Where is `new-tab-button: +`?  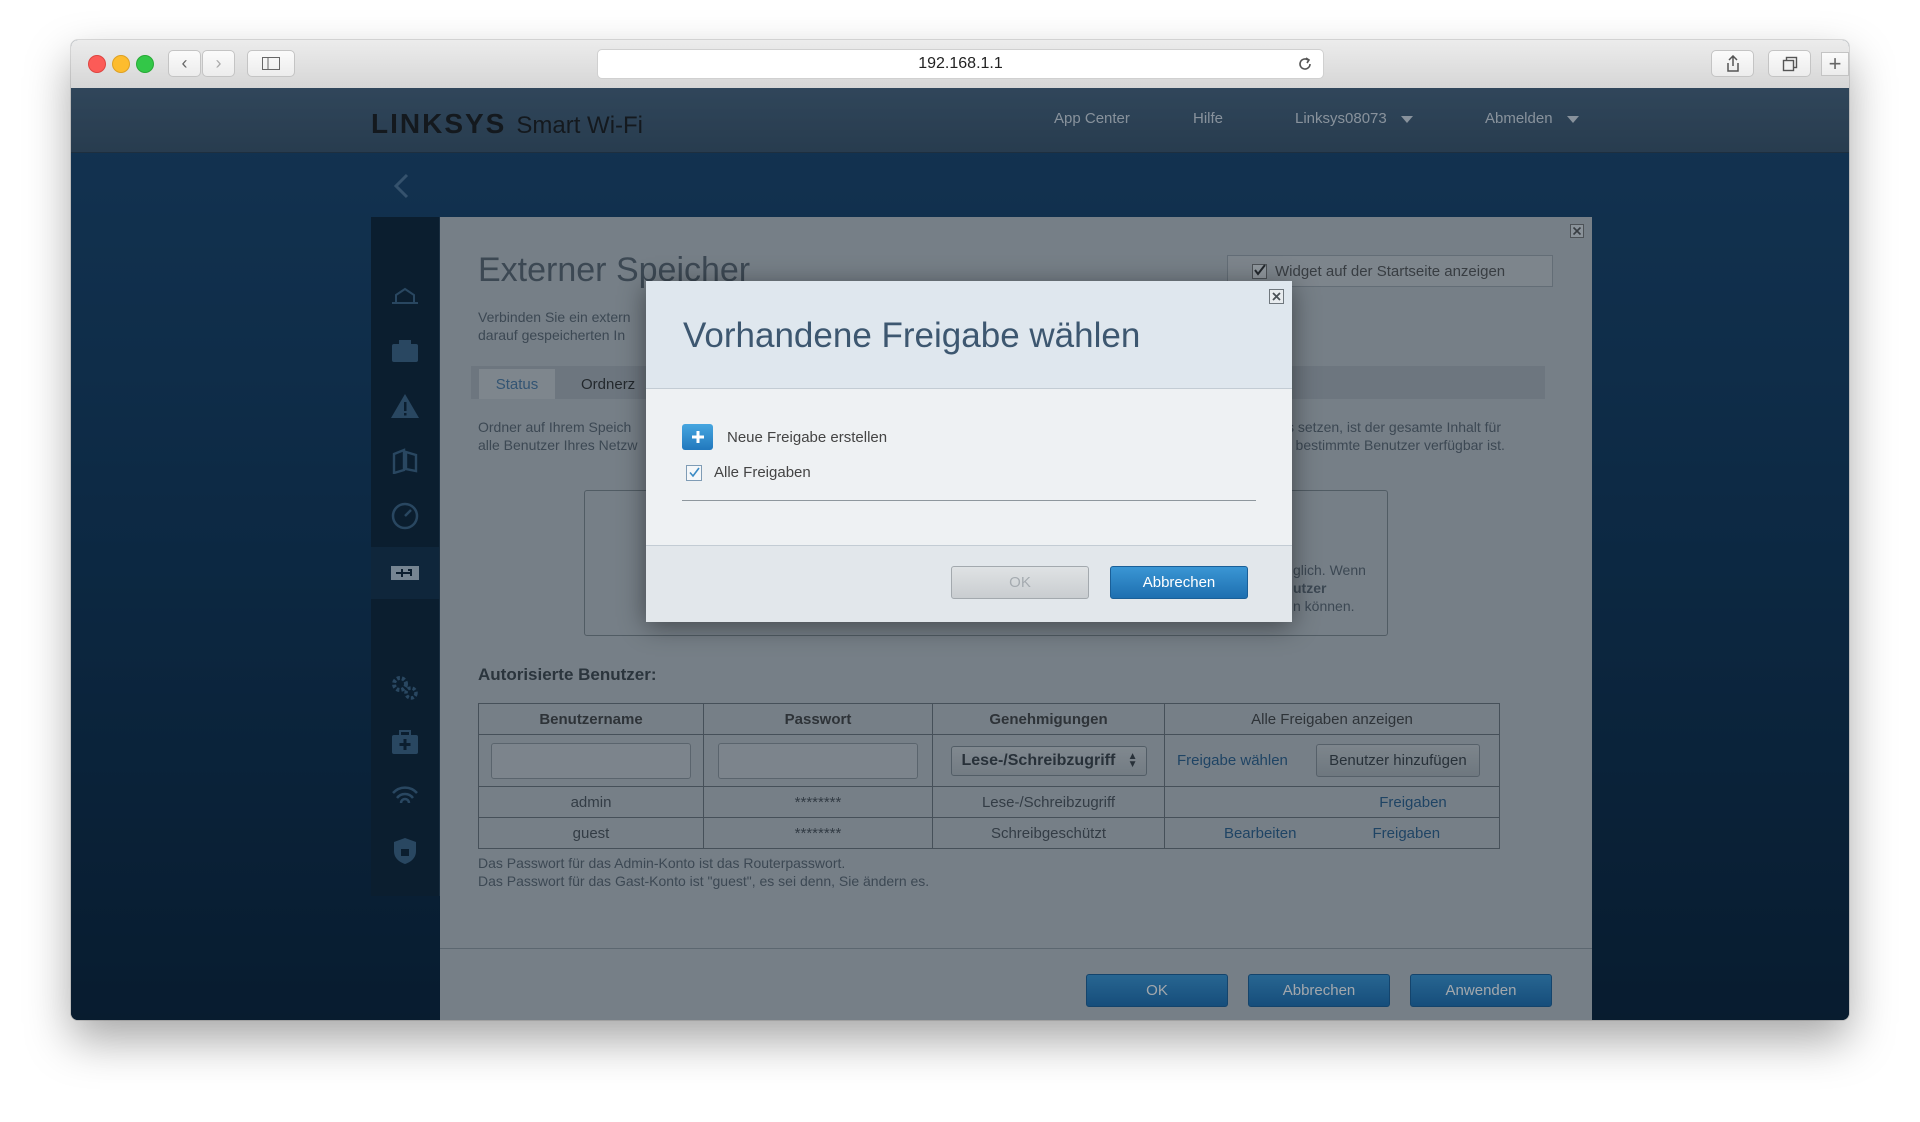
new-tab-button: + is located at coordinates (1835, 63).